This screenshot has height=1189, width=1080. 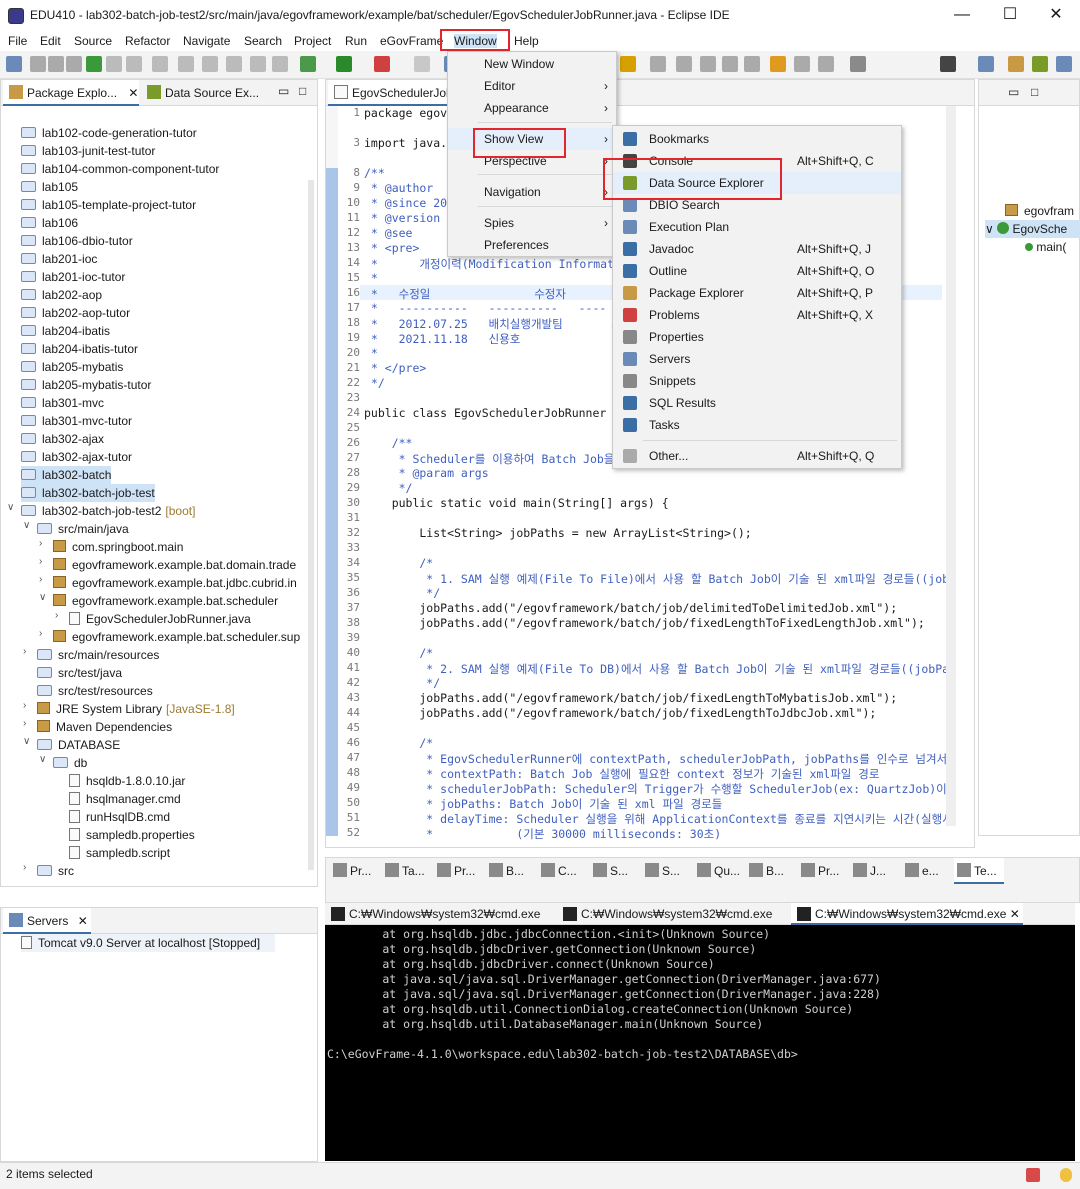 What do you see at coordinates (532, 86) in the screenshot?
I see `window-menu-item: Editor ›` at bounding box center [532, 86].